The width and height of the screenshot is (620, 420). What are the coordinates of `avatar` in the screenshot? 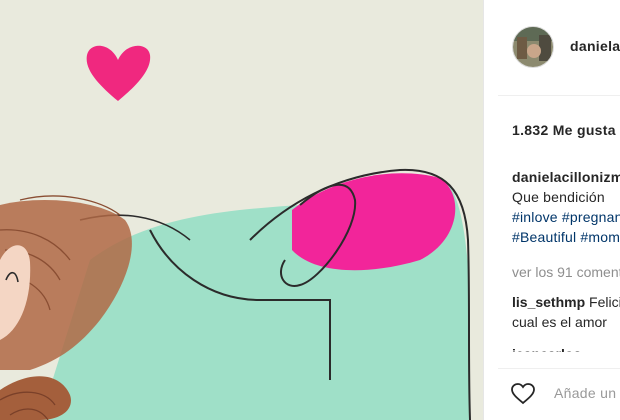 It's located at (533, 47).